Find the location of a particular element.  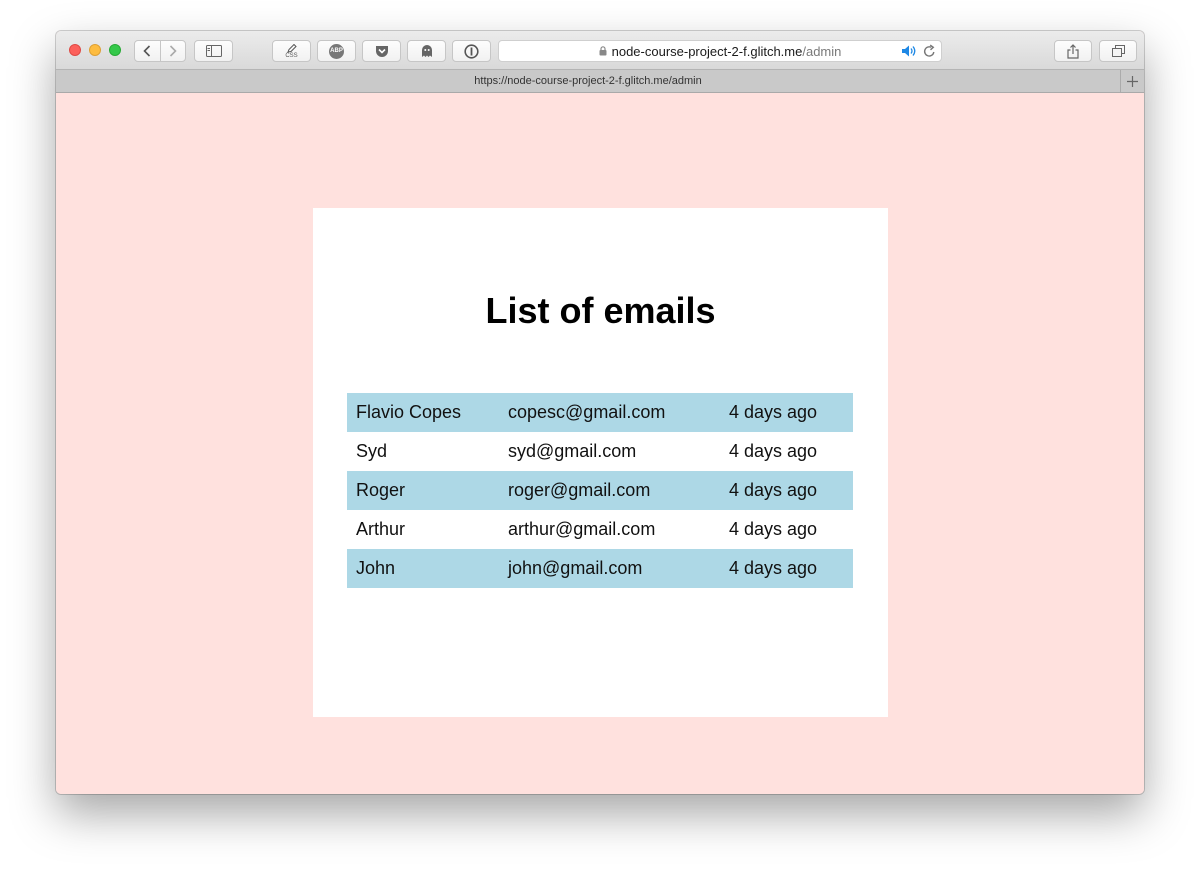

tabs-icon is located at coordinates (1118, 51).